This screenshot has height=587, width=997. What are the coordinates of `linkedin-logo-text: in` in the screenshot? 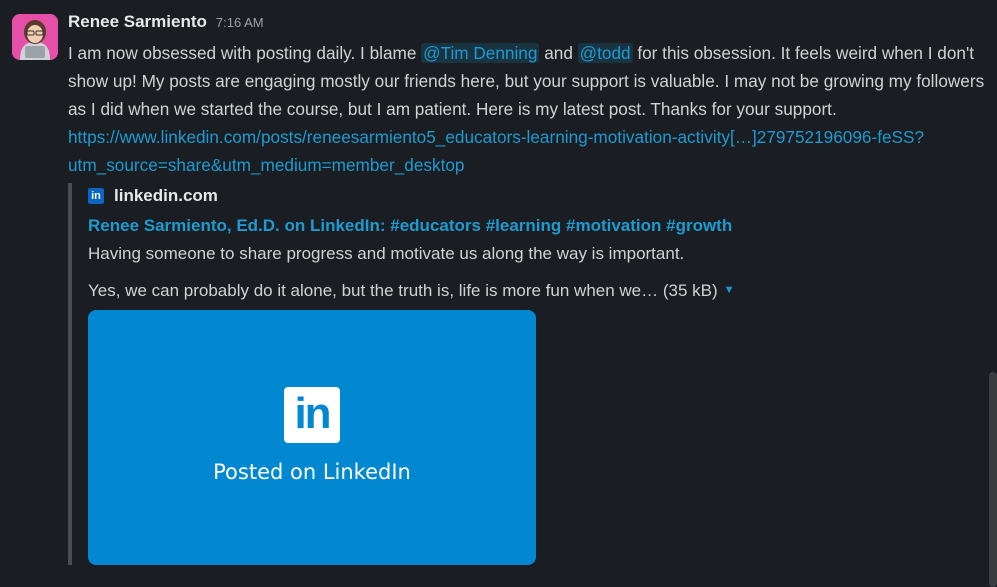 It's located at (312, 413).